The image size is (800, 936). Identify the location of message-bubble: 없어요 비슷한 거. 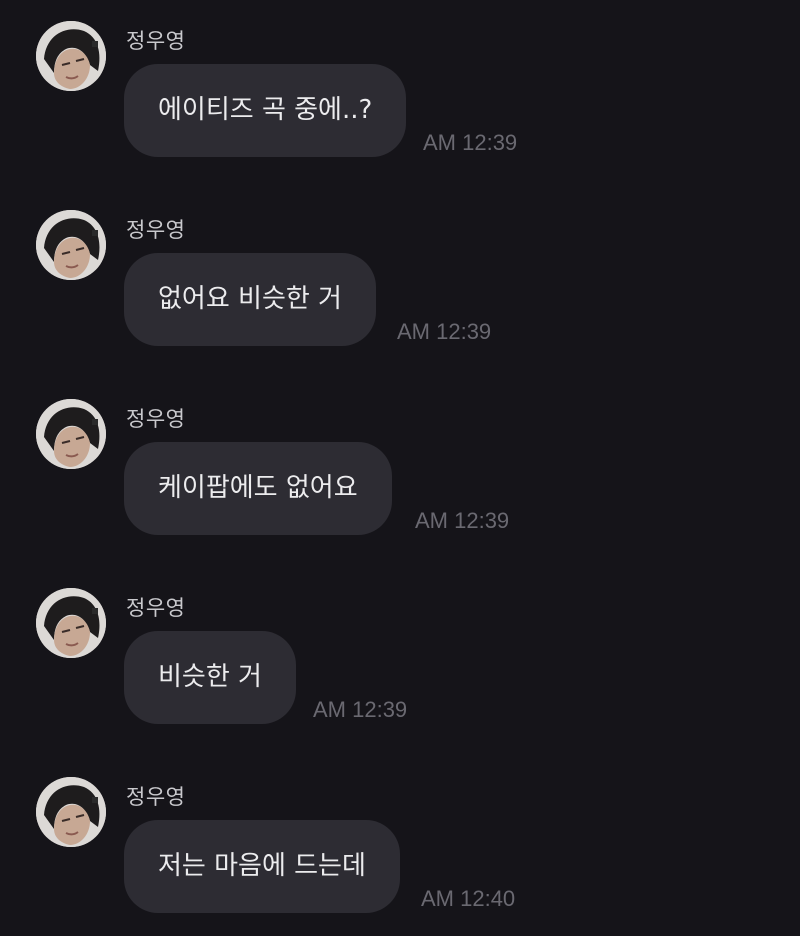
(250, 299).